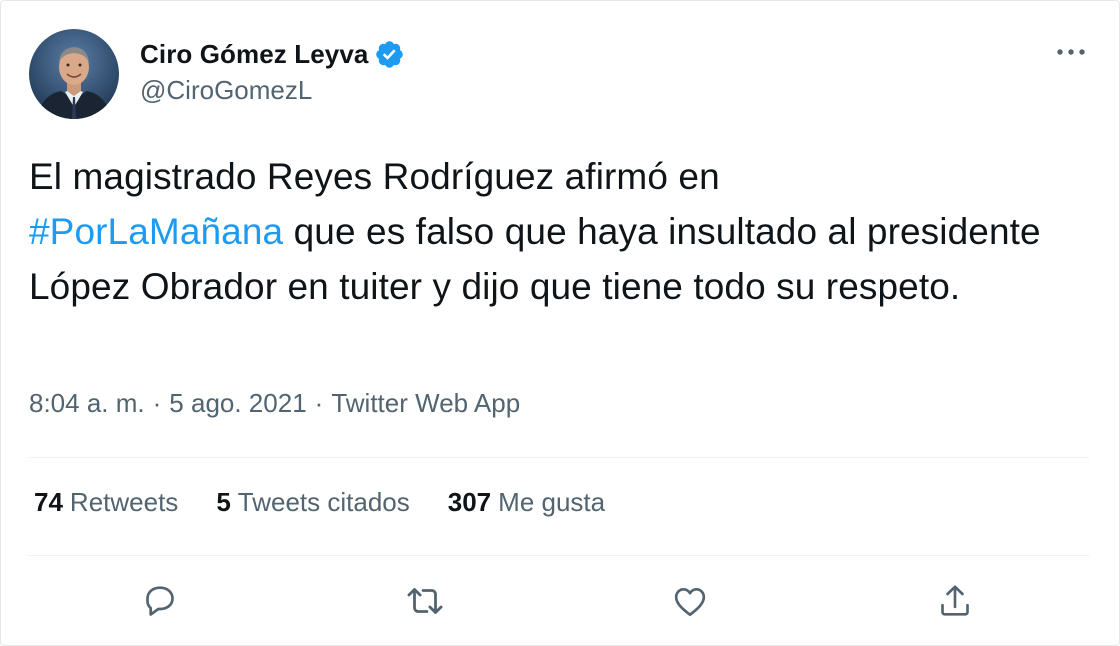 This screenshot has height=646, width=1120. I want to click on display-name: Ciro Gómez Leyva, so click(254, 54).